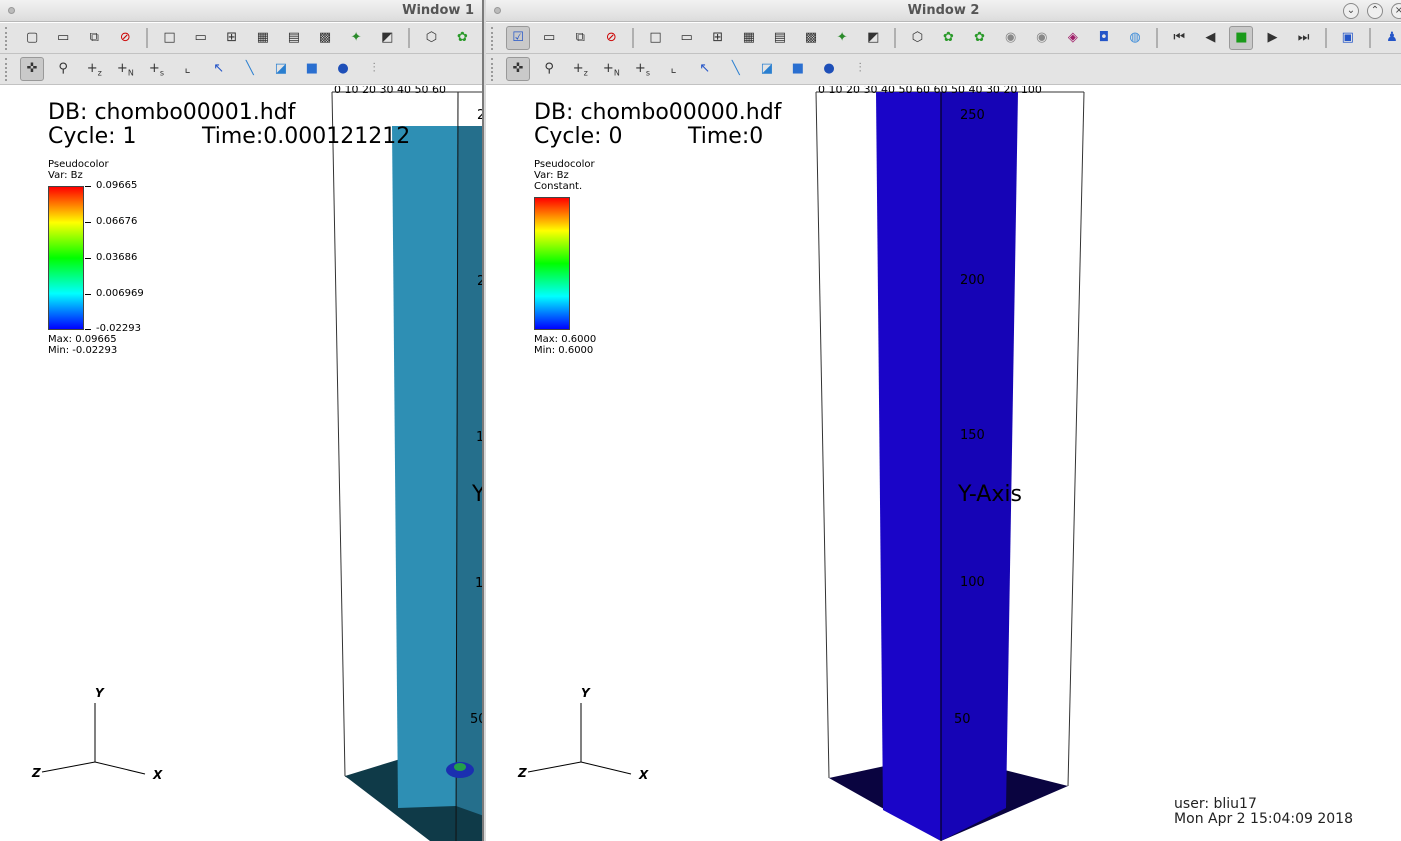 The height and width of the screenshot is (841, 1401). Describe the element at coordinates (1073, 38) in the screenshot. I see `lock-view-icon: ◈` at that location.